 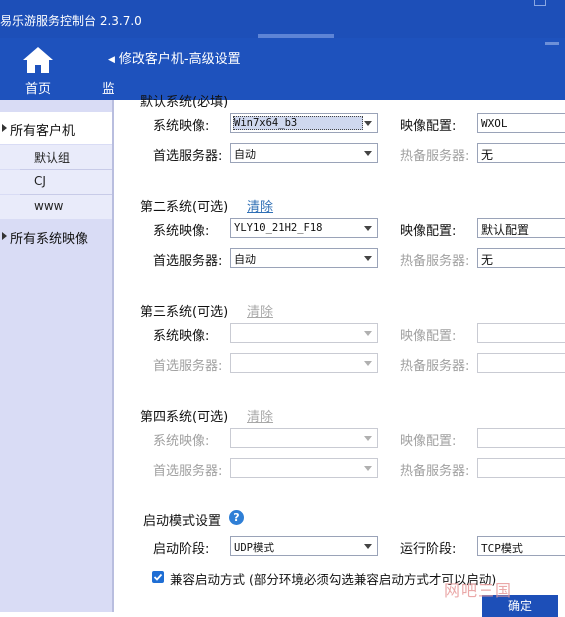 What do you see at coordinates (236, 517) in the screenshot?
I see `help-icon: ?` at bounding box center [236, 517].